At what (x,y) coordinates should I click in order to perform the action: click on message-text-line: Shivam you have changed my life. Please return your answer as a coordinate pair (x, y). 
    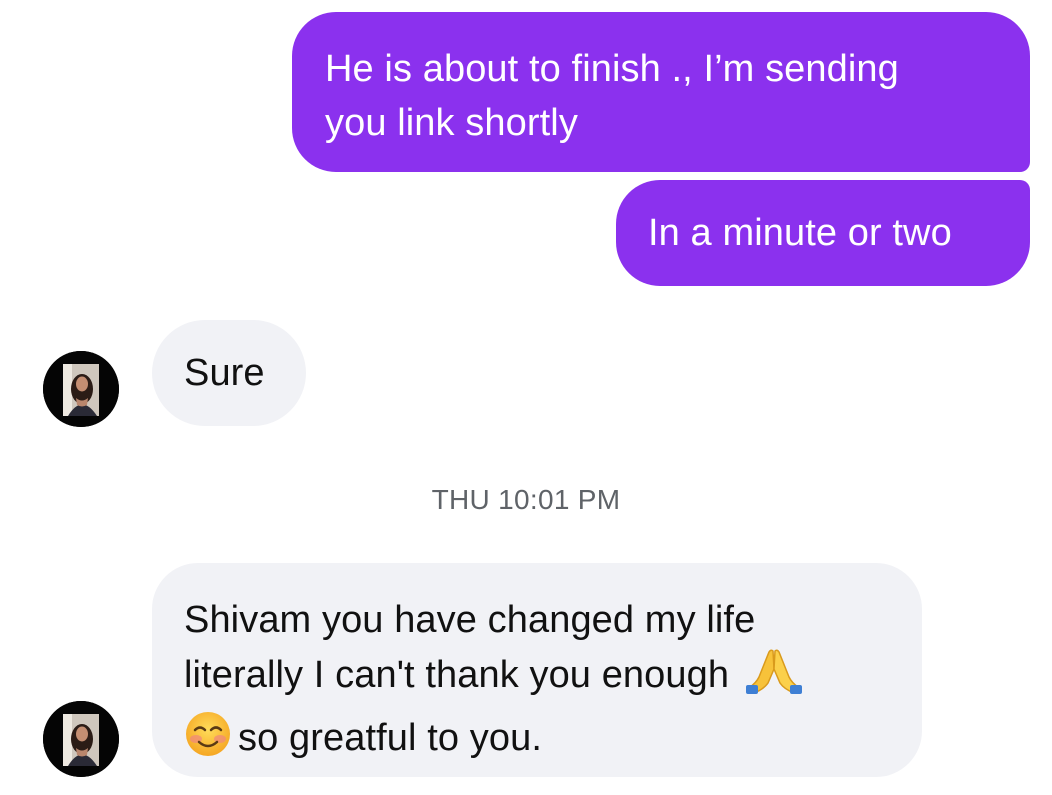
    Looking at the image, I should click on (470, 620).